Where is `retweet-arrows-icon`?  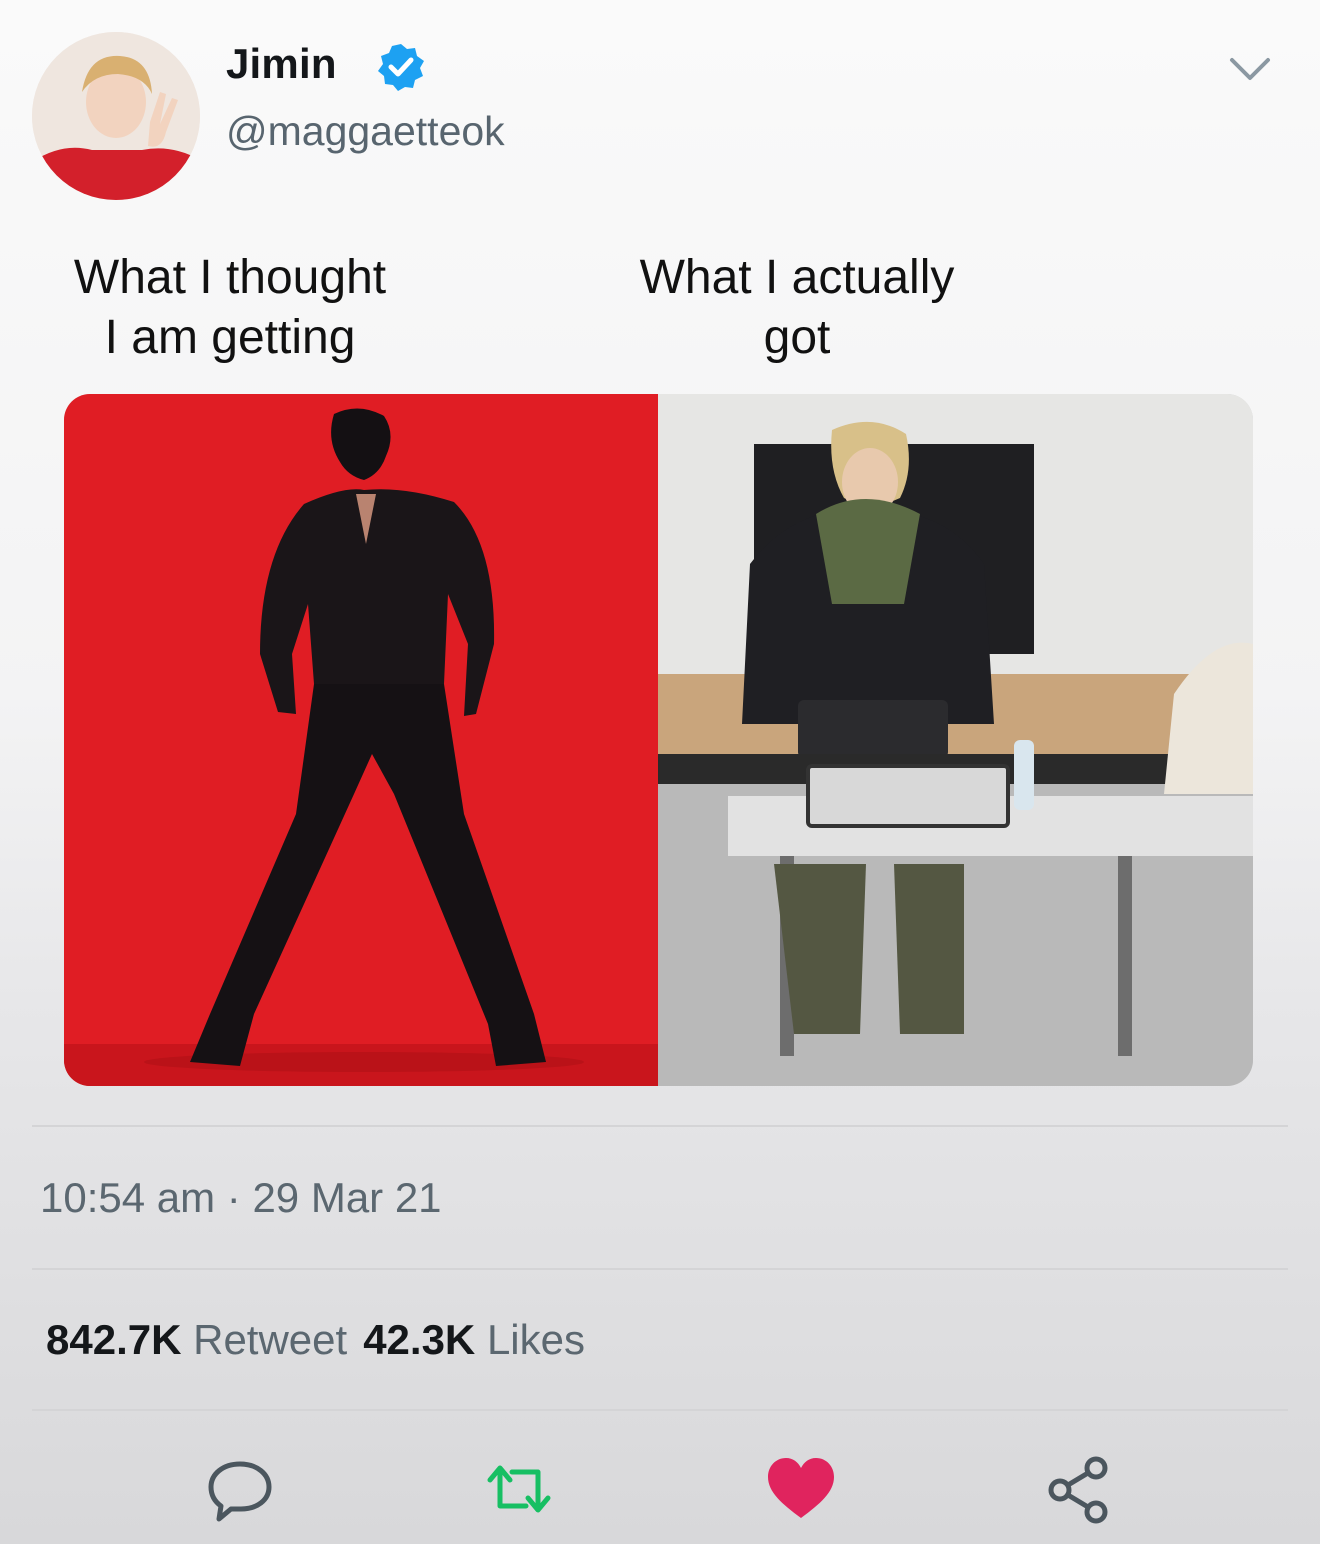
retweet-arrows-icon is located at coordinates (519, 1489).